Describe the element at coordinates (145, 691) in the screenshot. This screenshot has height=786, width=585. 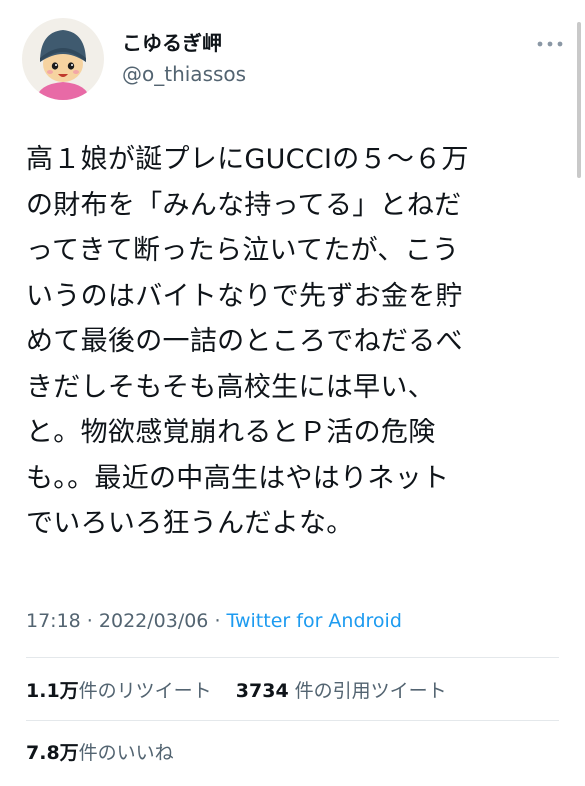
I see `retweets-label: 件のリツイート` at that location.